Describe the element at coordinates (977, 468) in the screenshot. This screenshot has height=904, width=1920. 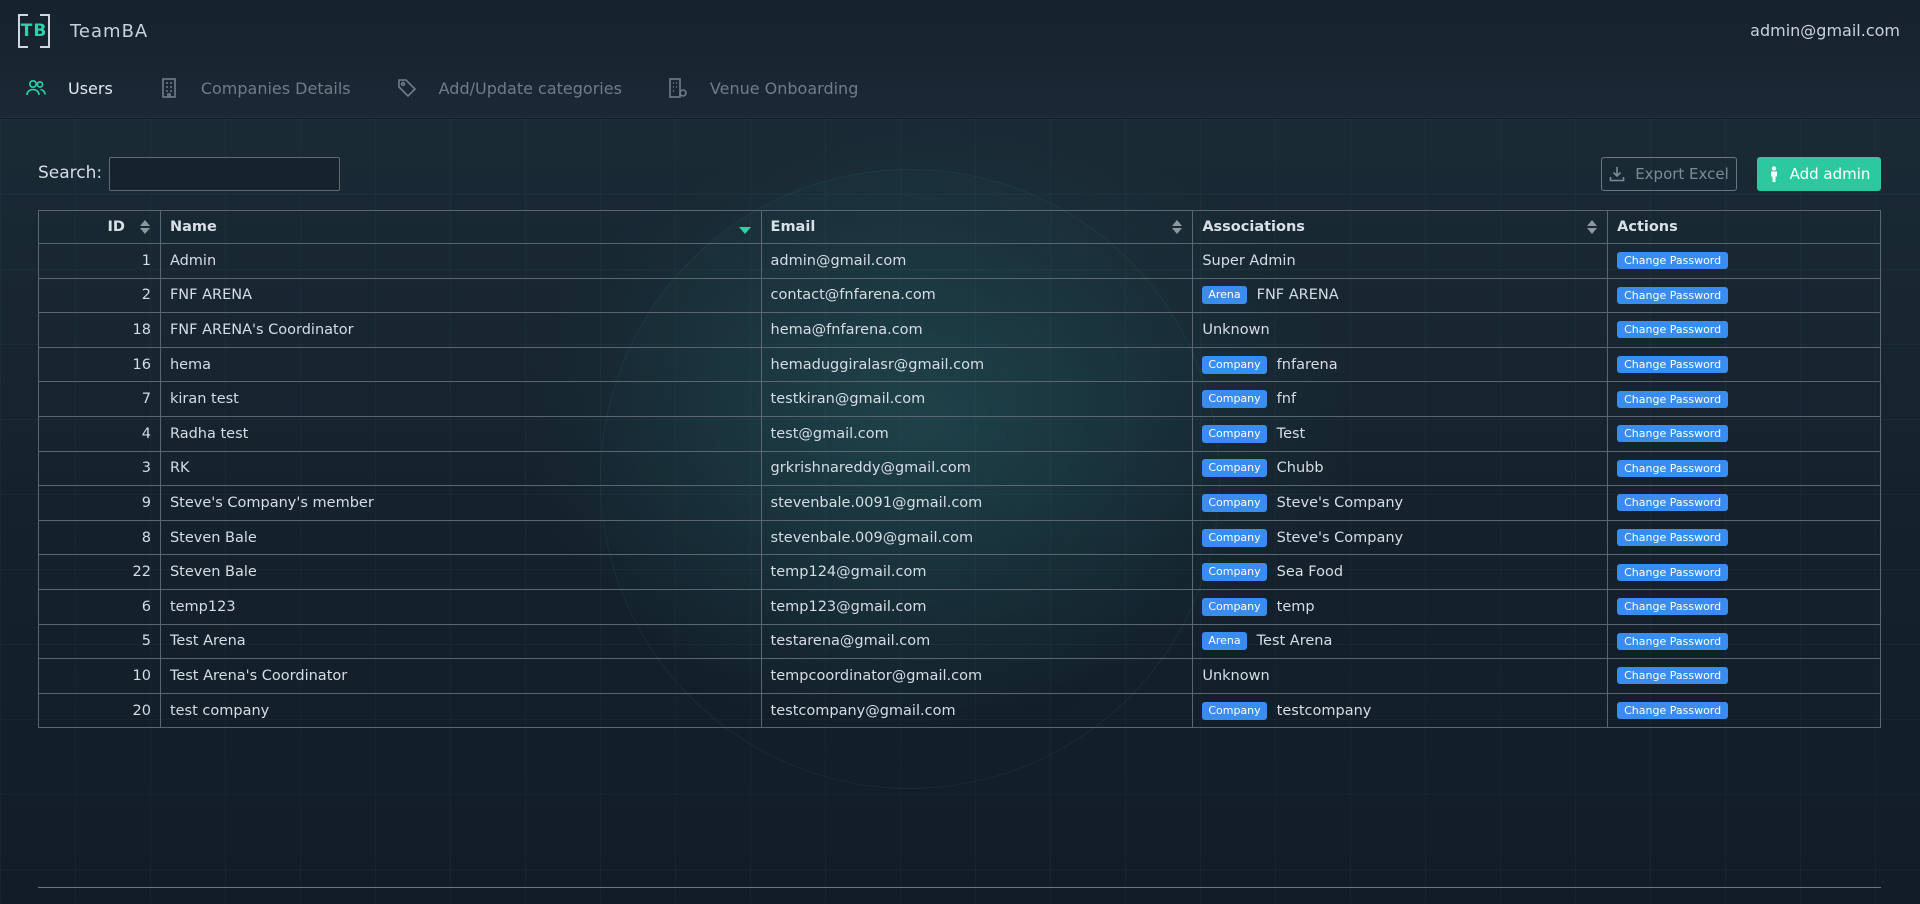
I see `cell-email: grkrishnareddy@gmail.com` at that location.